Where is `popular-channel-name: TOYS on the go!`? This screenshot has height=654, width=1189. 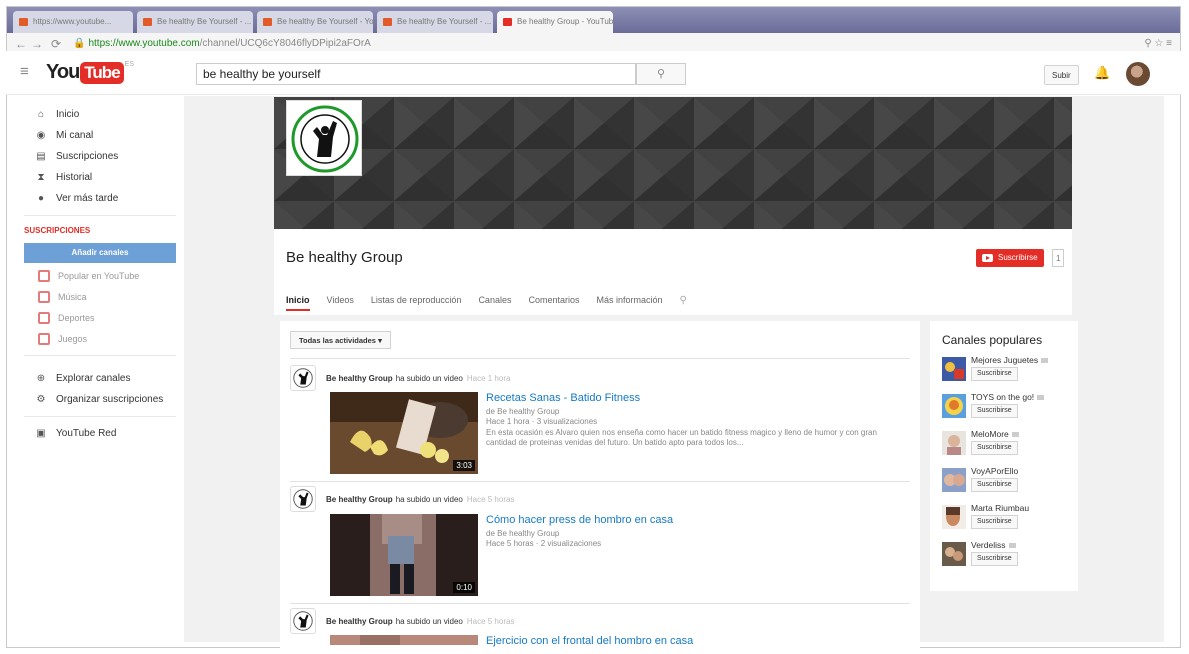 popular-channel-name: TOYS on the go! is located at coordinates (1008, 397).